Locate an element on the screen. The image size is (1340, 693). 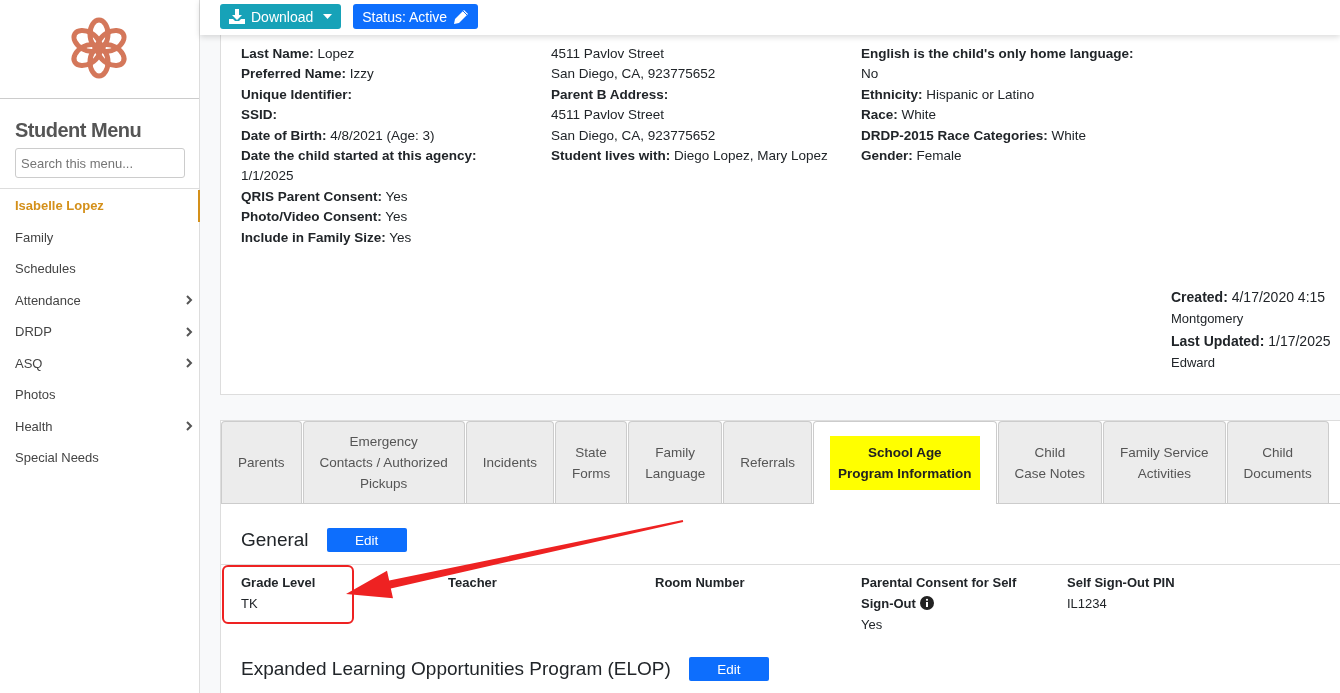
profile-field: SSID: is located at coordinates (396, 115).